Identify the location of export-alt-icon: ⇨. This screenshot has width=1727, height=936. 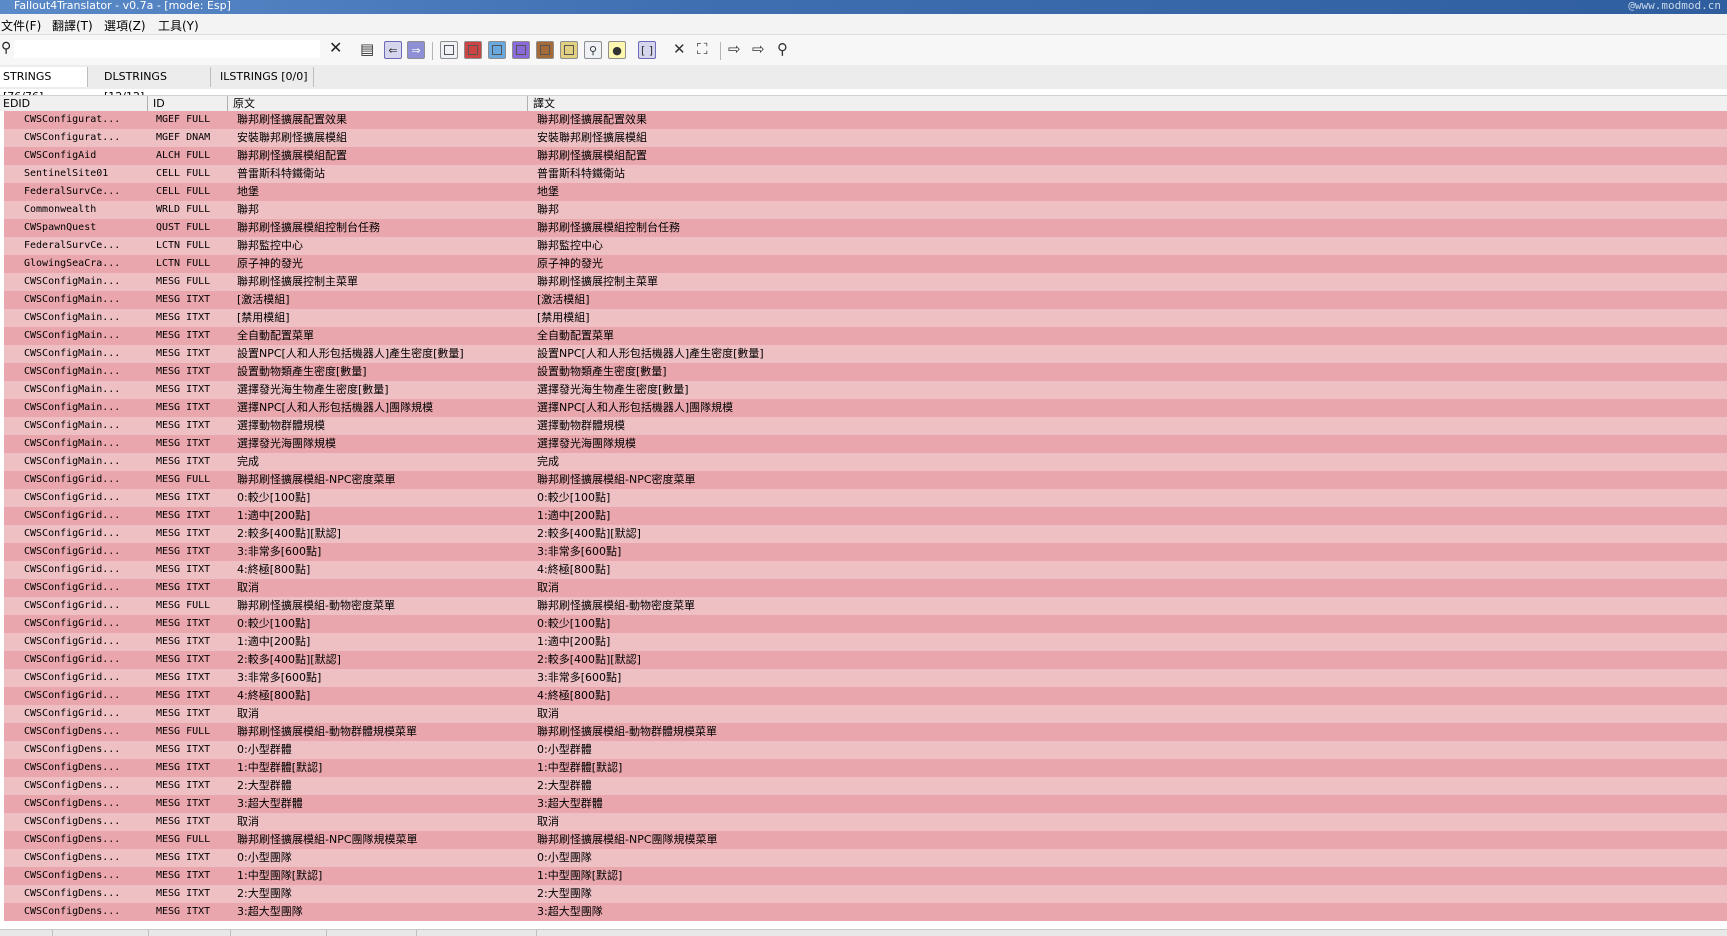
(758, 49).